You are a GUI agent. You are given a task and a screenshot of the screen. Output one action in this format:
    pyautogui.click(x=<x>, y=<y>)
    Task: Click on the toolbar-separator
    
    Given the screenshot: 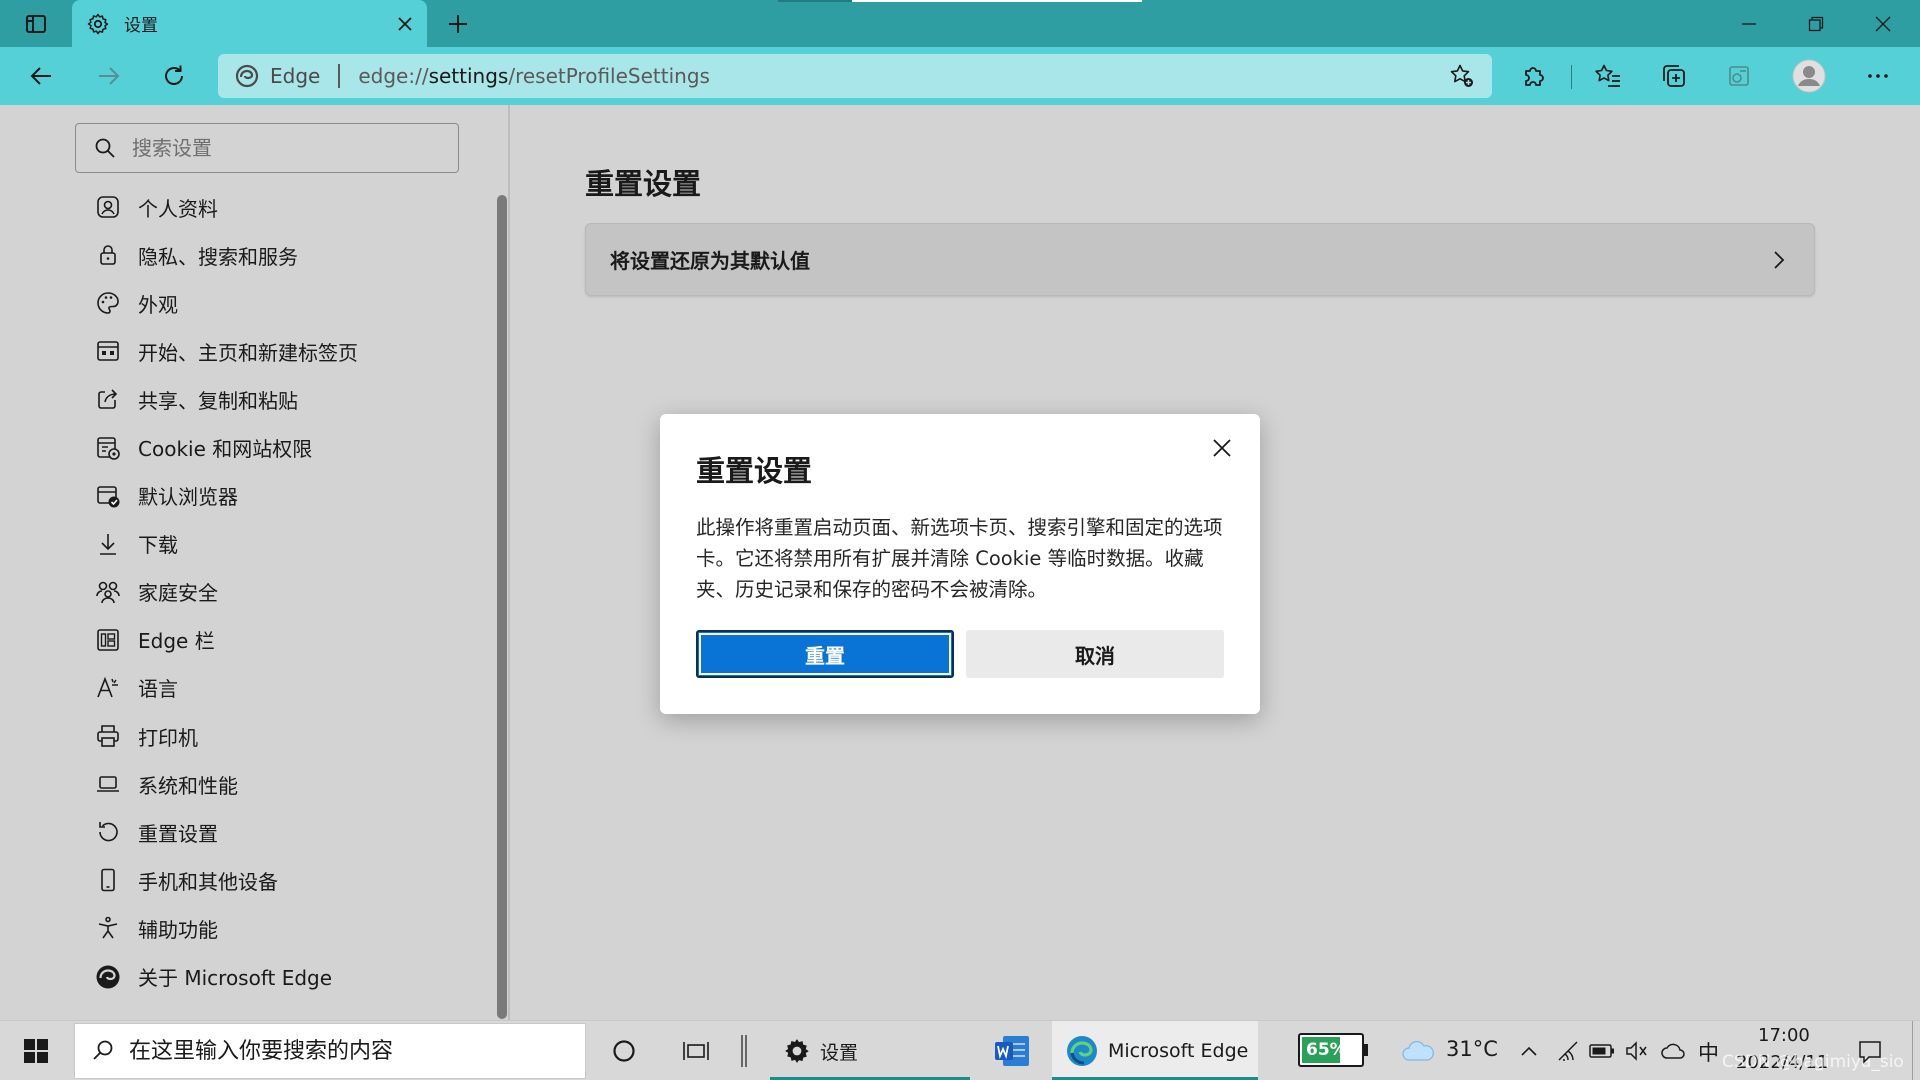 What is the action you would take?
    pyautogui.click(x=1571, y=77)
    